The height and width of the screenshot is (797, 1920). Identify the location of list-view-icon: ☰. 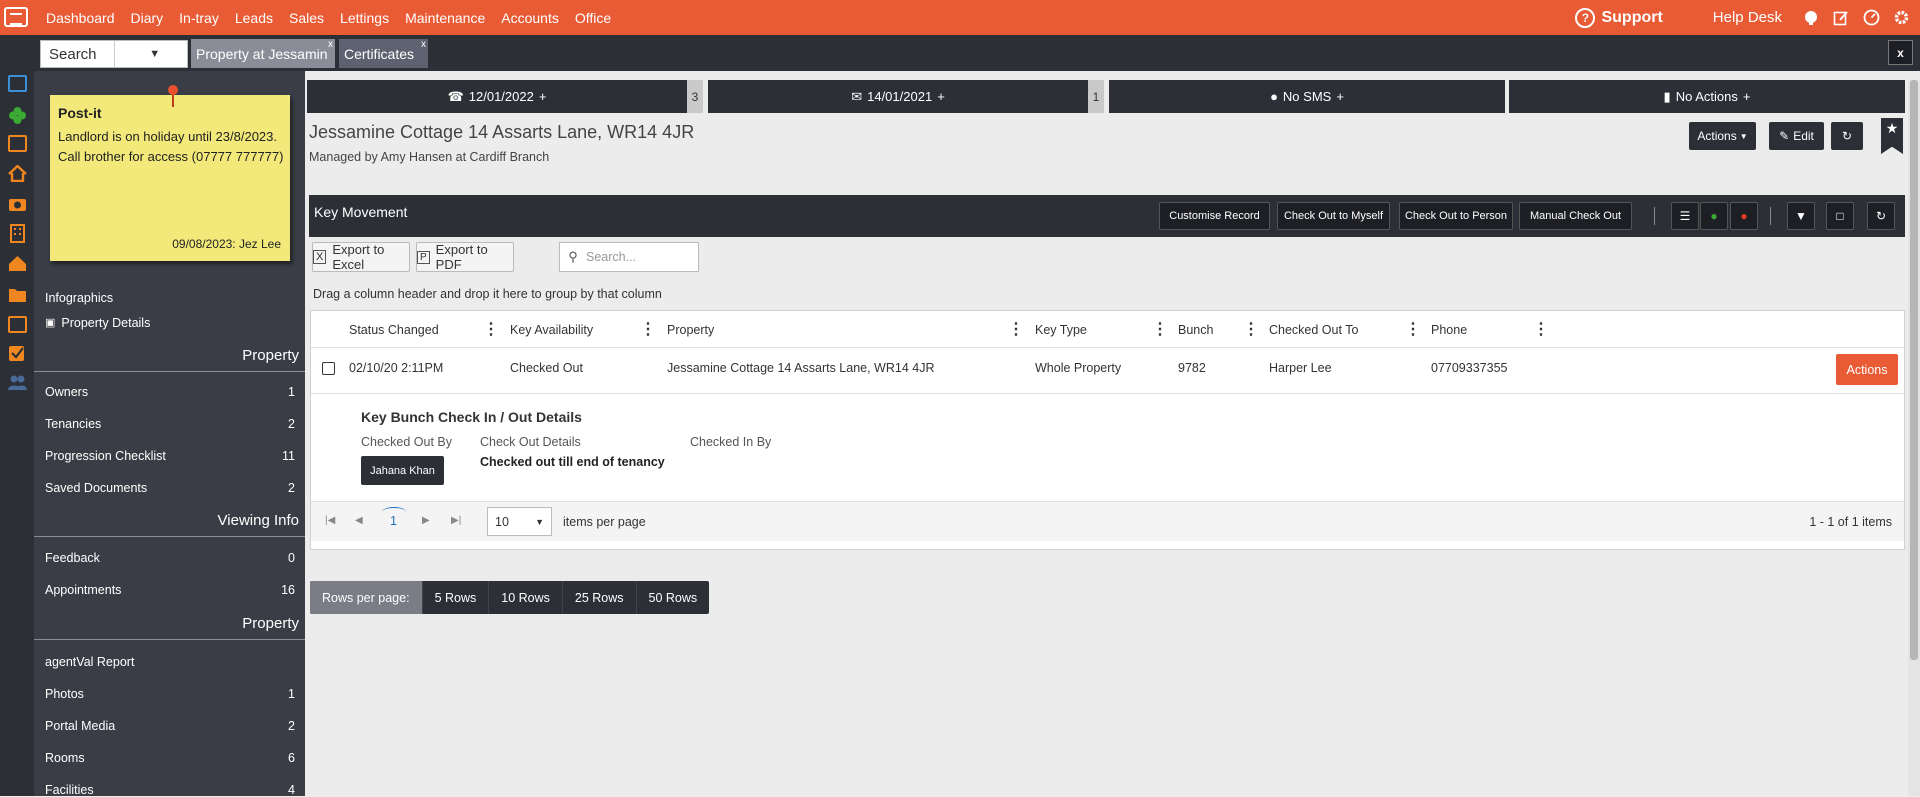
(1685, 216).